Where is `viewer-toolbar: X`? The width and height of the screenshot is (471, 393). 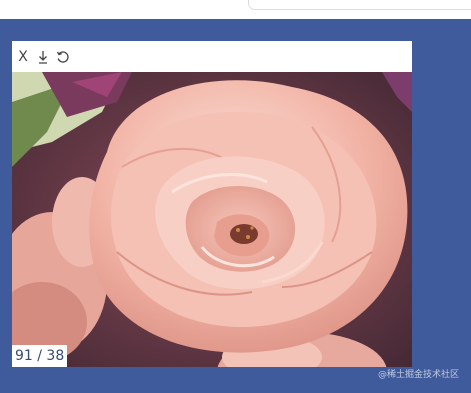 viewer-toolbar: X is located at coordinates (212, 56).